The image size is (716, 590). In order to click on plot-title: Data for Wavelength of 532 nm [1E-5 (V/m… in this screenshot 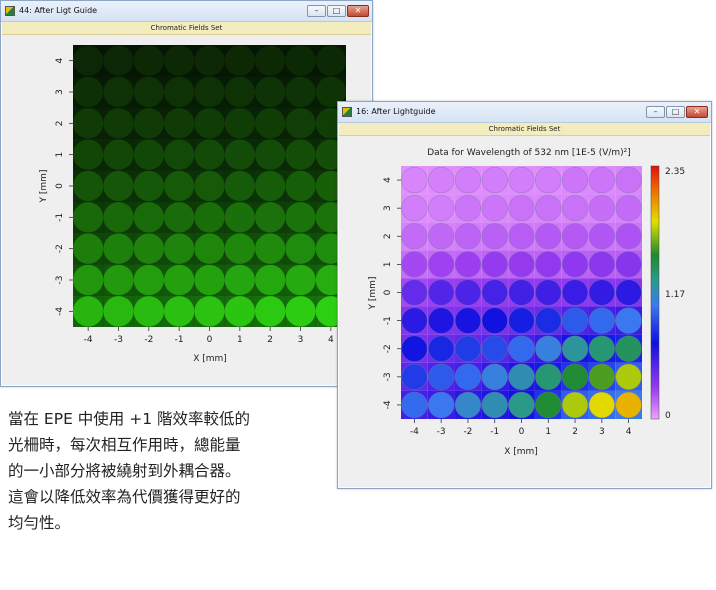, I will do `click(529, 153)`.